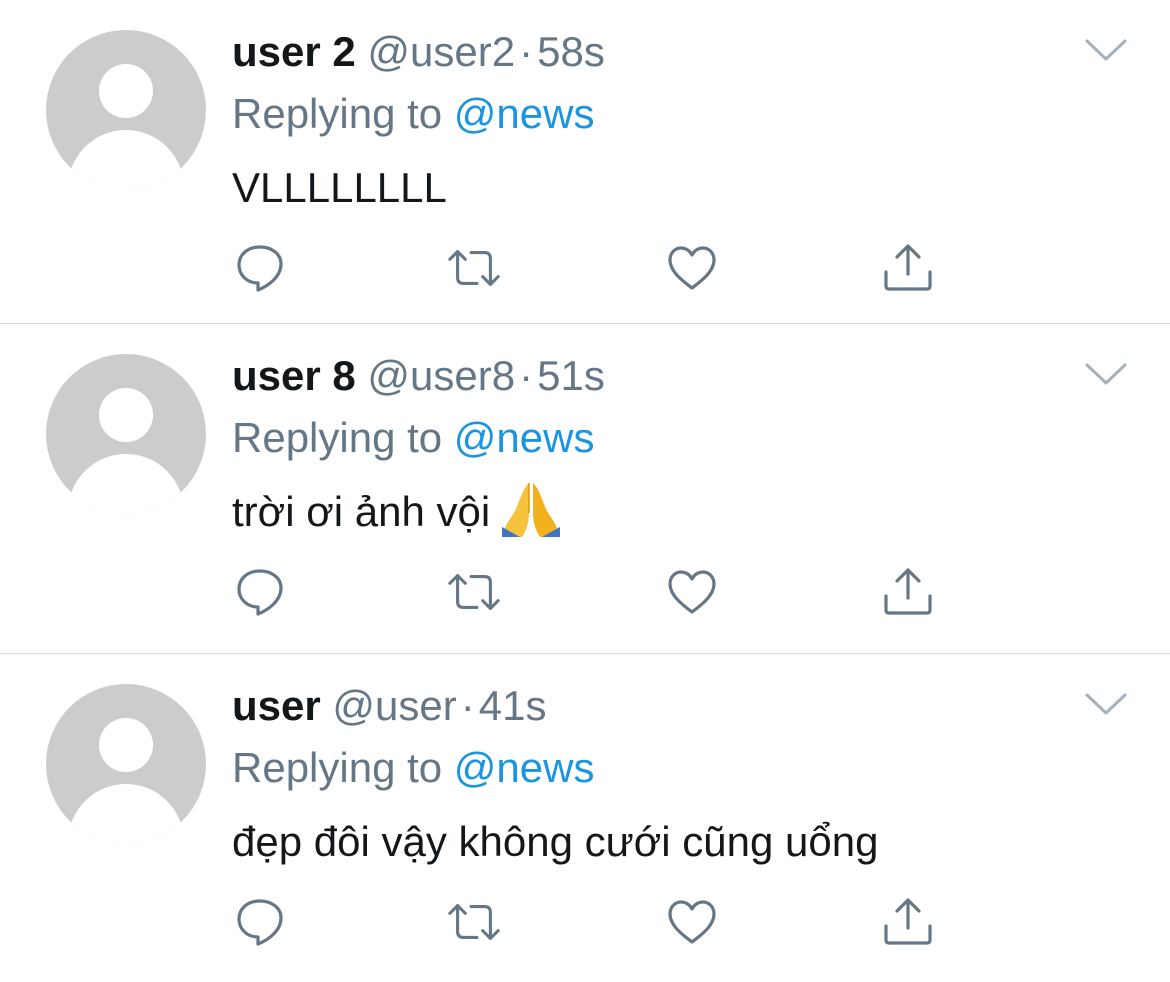  What do you see at coordinates (294, 51) in the screenshot?
I see `display-name: user 2` at bounding box center [294, 51].